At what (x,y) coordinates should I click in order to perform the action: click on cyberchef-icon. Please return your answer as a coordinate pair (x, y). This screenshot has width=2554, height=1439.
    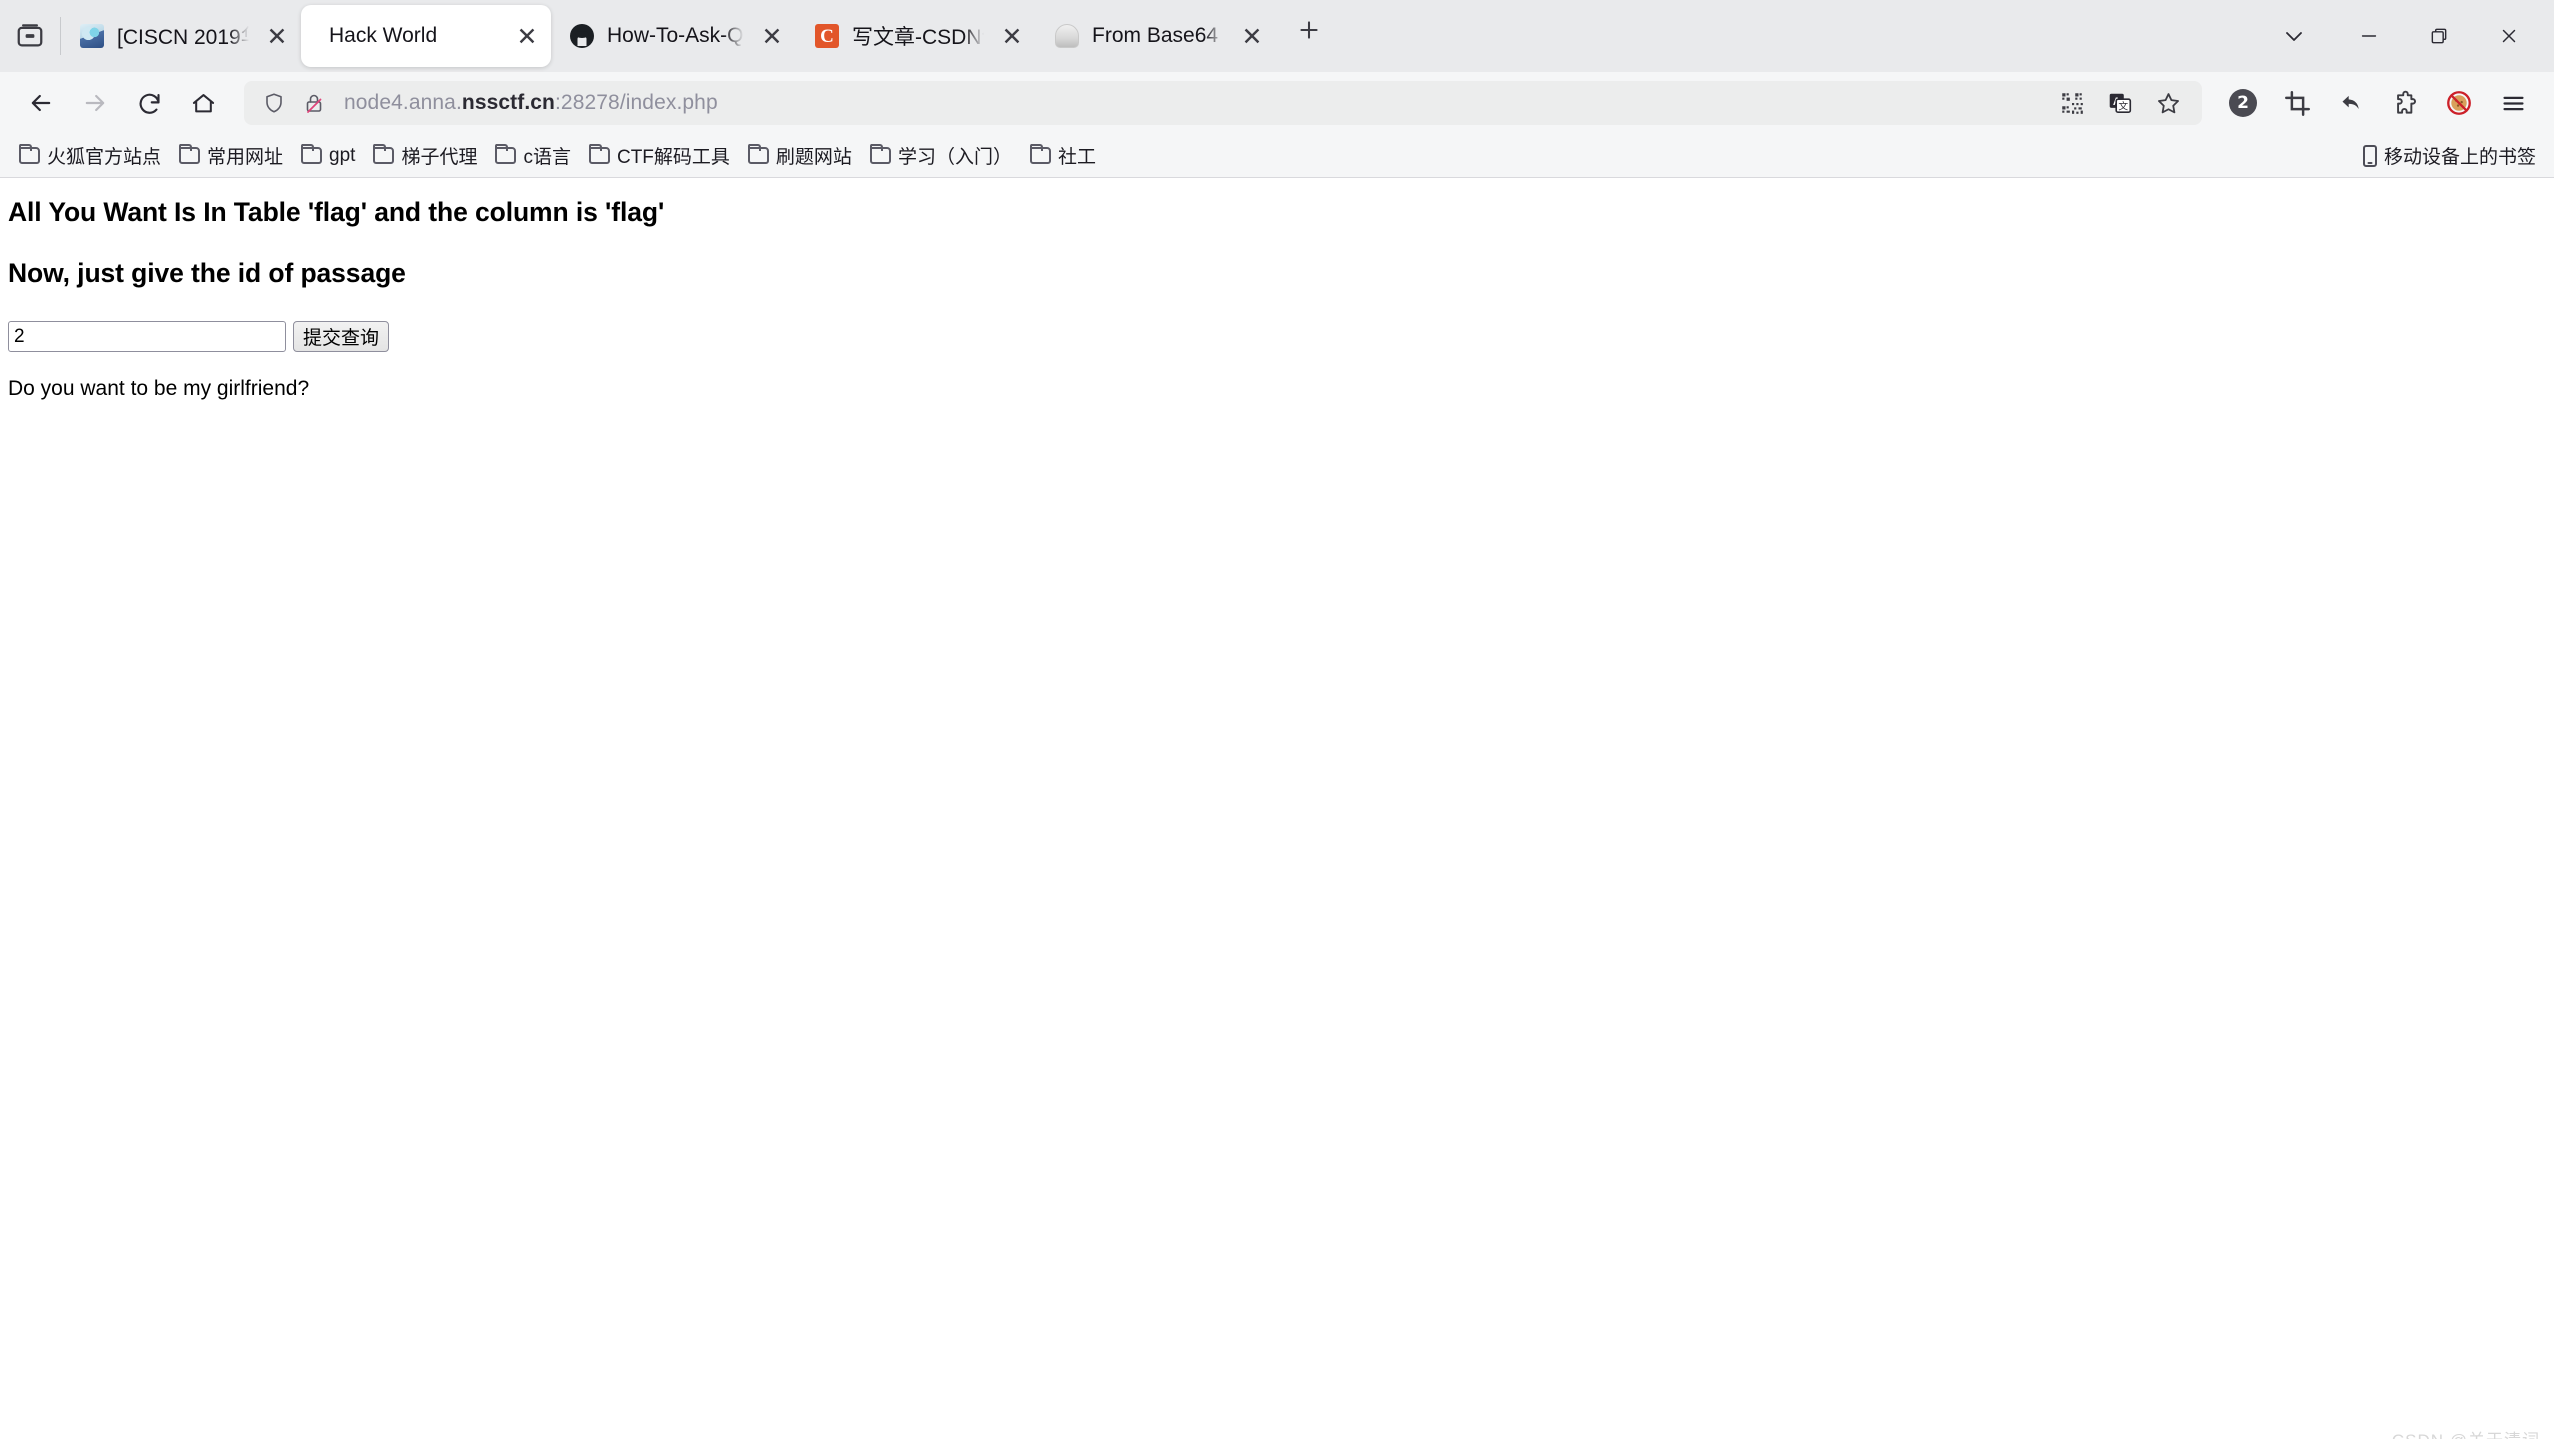
    Looking at the image, I should click on (1067, 36).